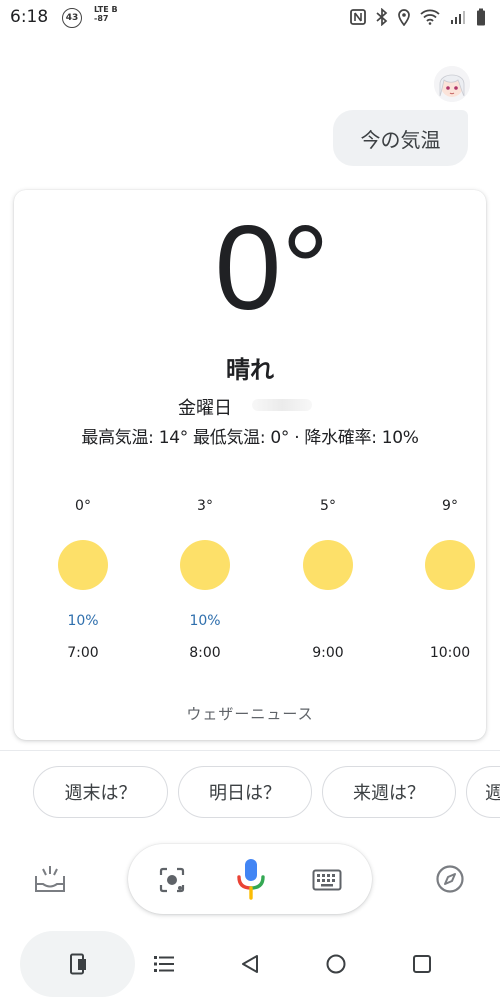 This screenshot has height=1000, width=500. Describe the element at coordinates (101, 18) in the screenshot. I see `network-signal-value: -87` at that location.